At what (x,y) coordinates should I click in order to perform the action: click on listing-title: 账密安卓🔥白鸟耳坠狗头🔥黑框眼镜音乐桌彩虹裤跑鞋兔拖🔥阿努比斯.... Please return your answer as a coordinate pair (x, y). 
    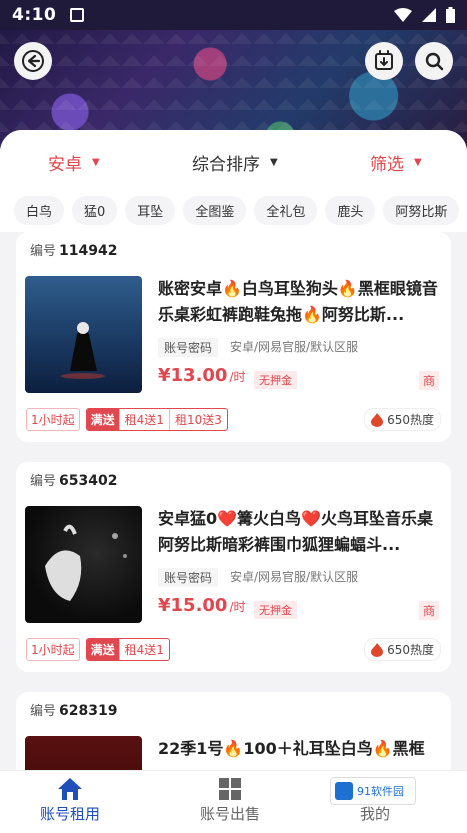
    Looking at the image, I should click on (298, 301).